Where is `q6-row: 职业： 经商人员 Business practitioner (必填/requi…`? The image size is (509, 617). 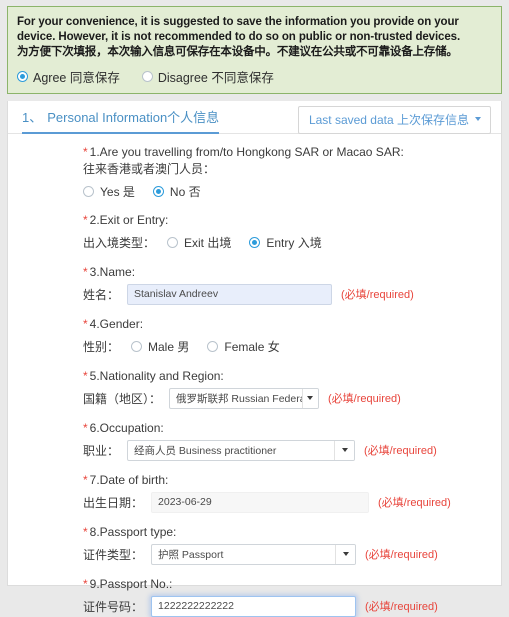 q6-row: 职业： 经商人员 Business practitioner (必填/requi… is located at coordinates (292, 450).